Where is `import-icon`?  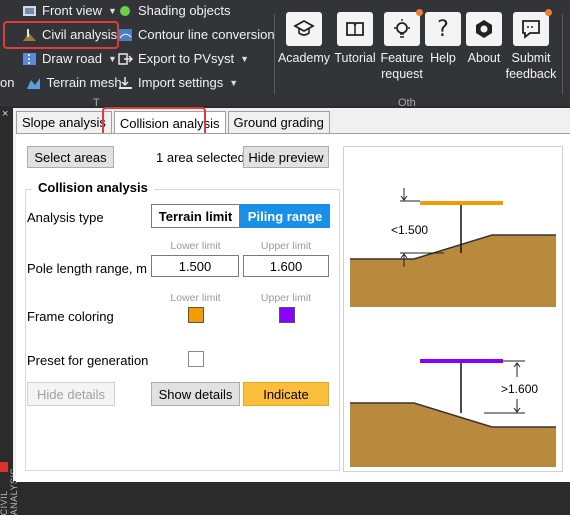
import-icon is located at coordinates (125, 83).